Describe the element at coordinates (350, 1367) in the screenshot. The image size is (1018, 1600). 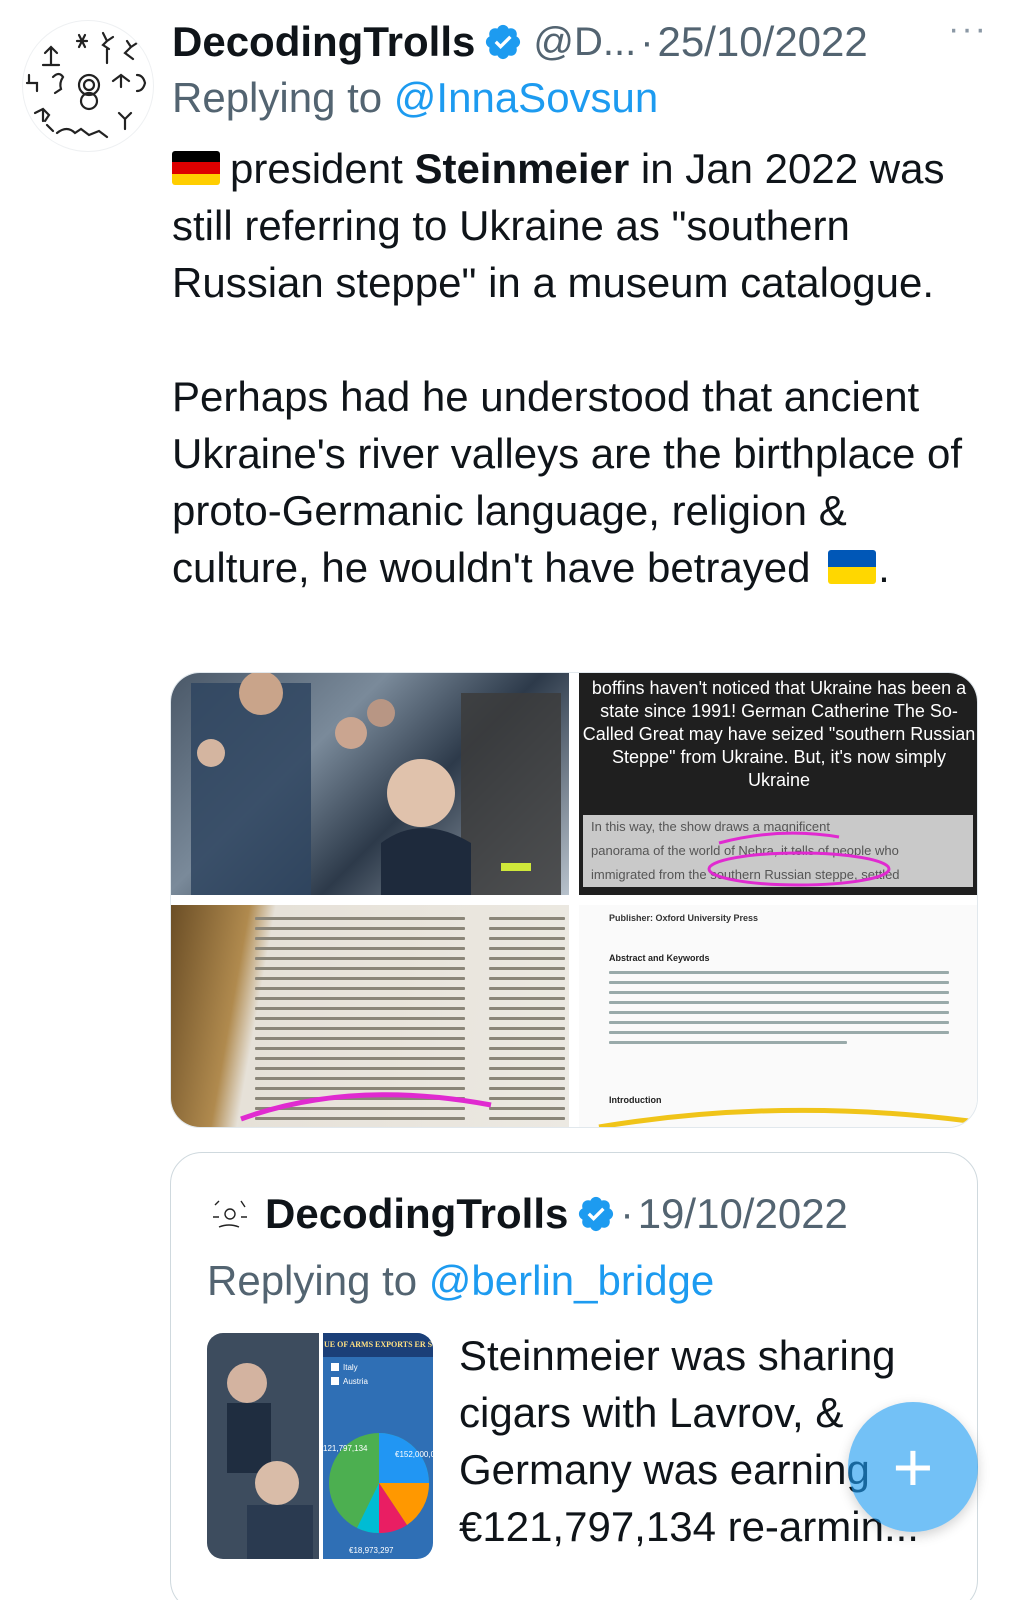
I see `thumb-legend-1: Italy` at that location.